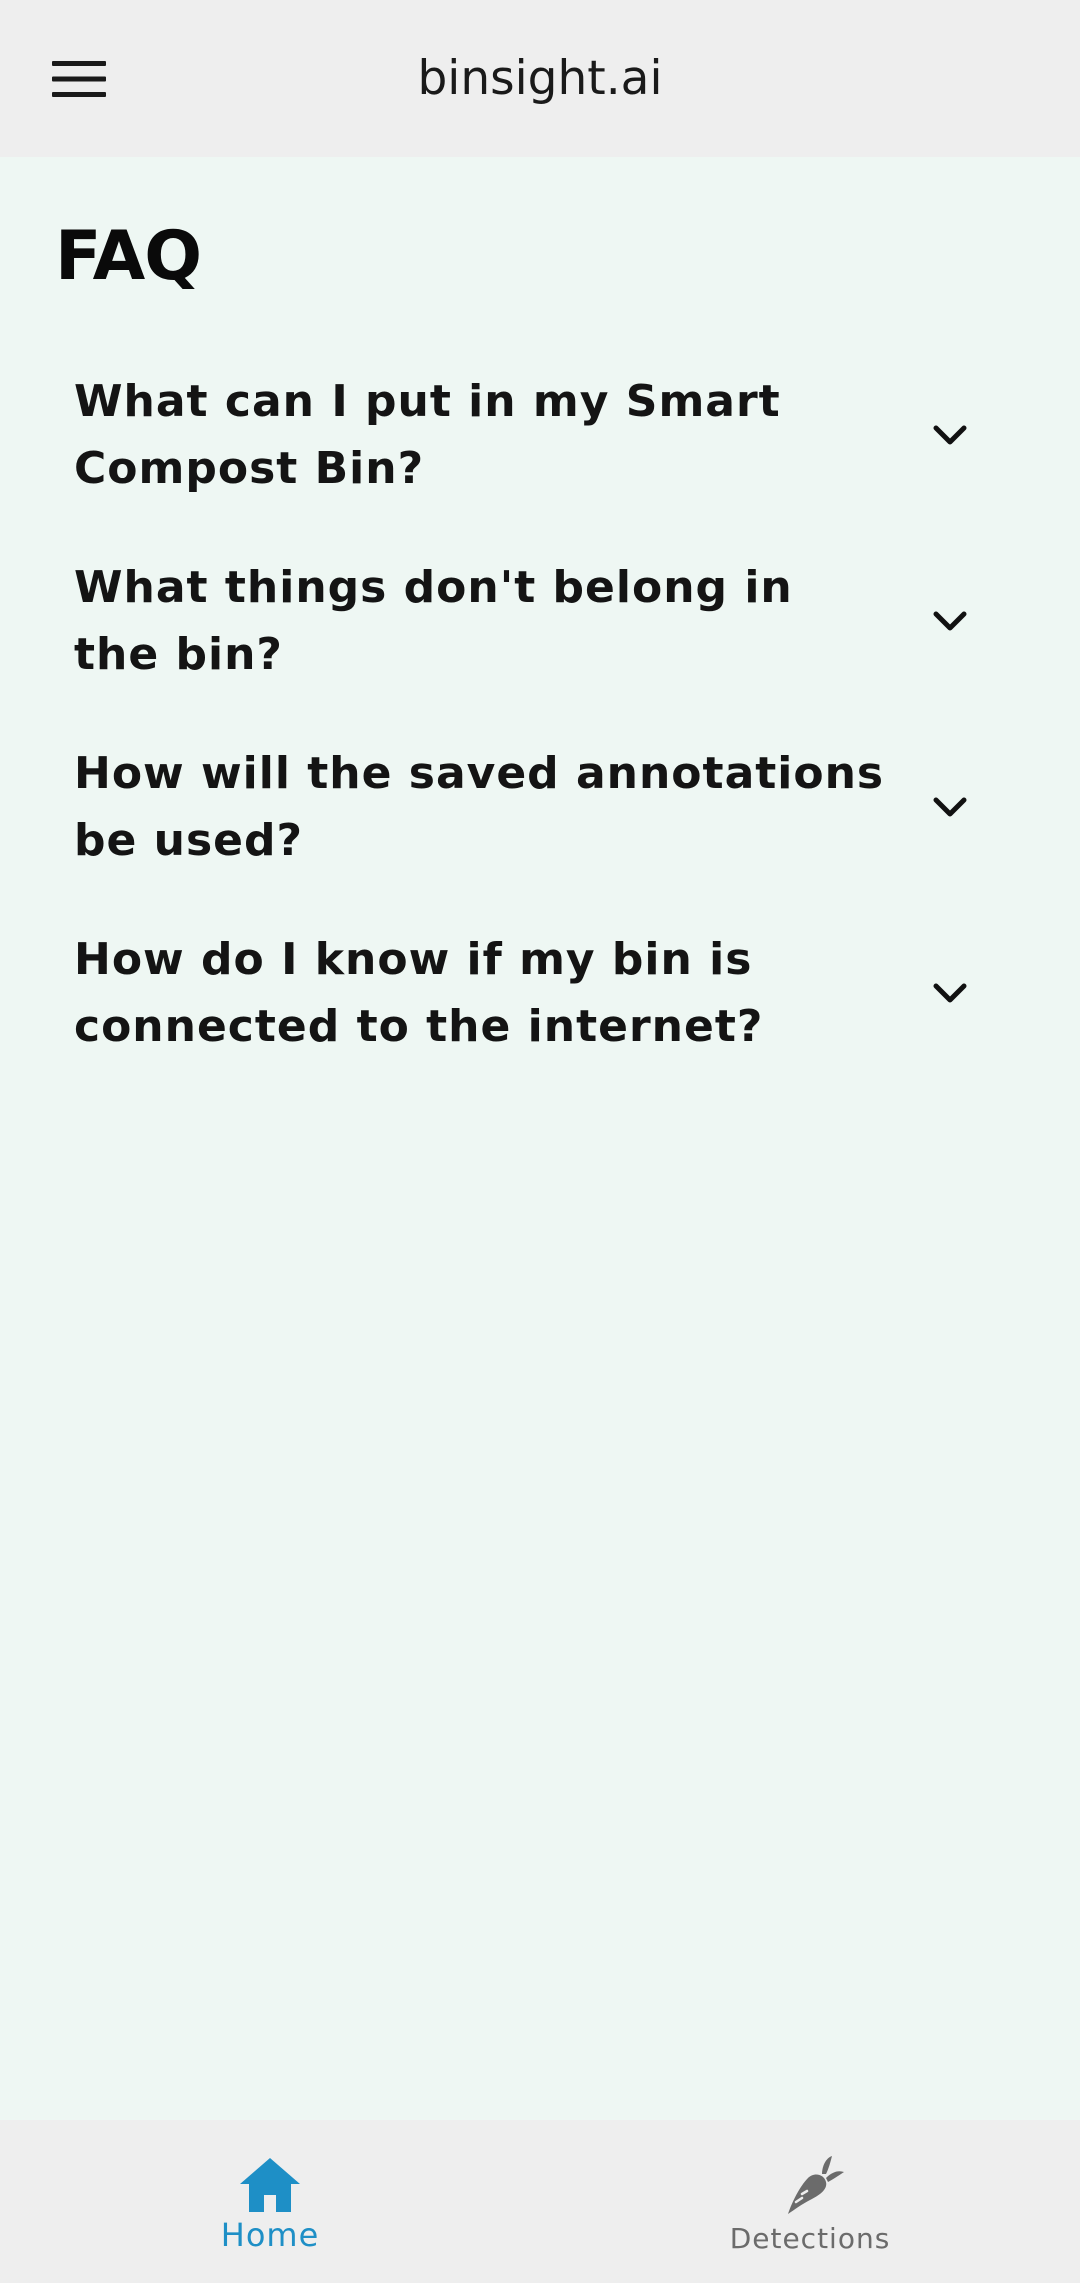 The image size is (1080, 2283). What do you see at coordinates (479, 807) in the screenshot?
I see `faq-question: How will the saved annotations be used?` at bounding box center [479, 807].